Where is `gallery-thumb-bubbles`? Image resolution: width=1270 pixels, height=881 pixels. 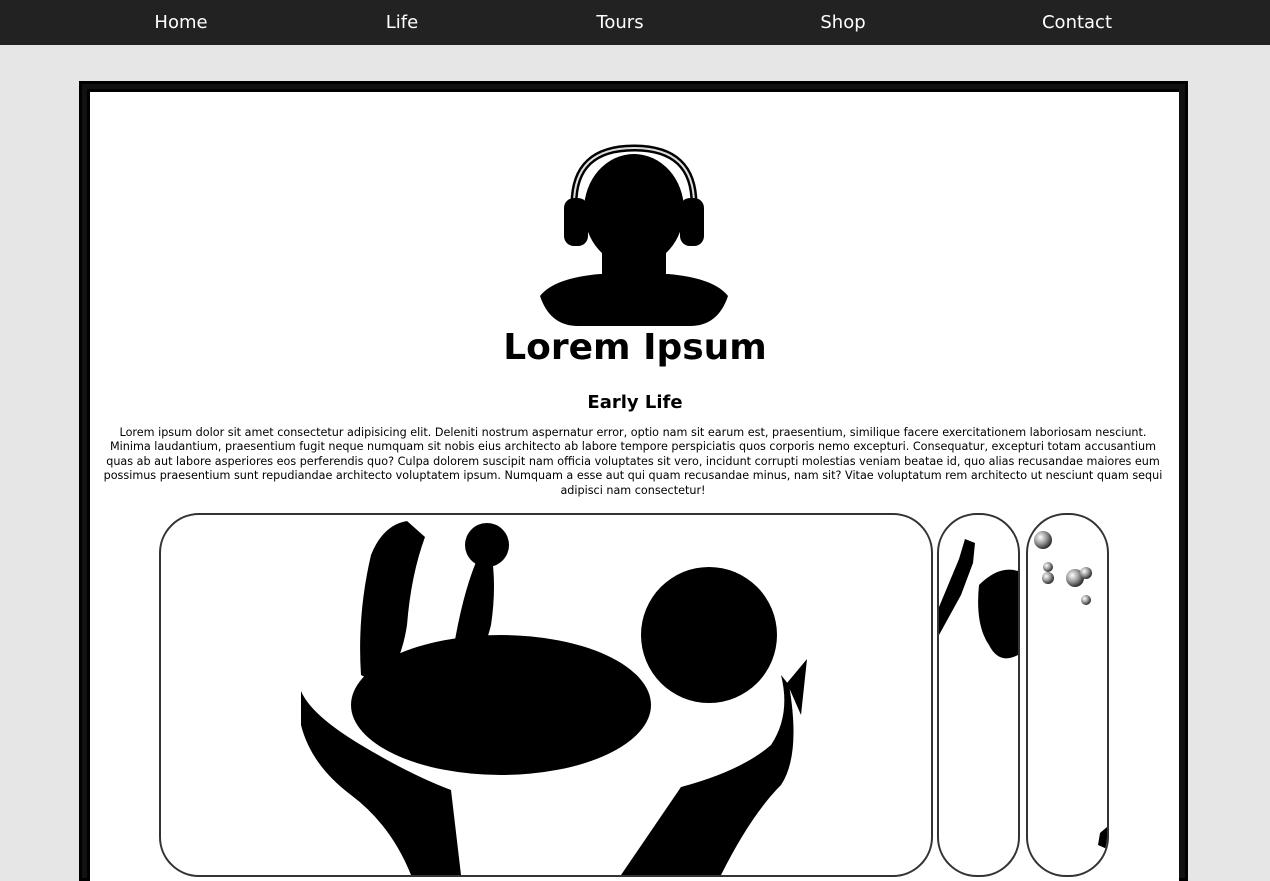
gallery-thumb-bubbles is located at coordinates (1067, 695).